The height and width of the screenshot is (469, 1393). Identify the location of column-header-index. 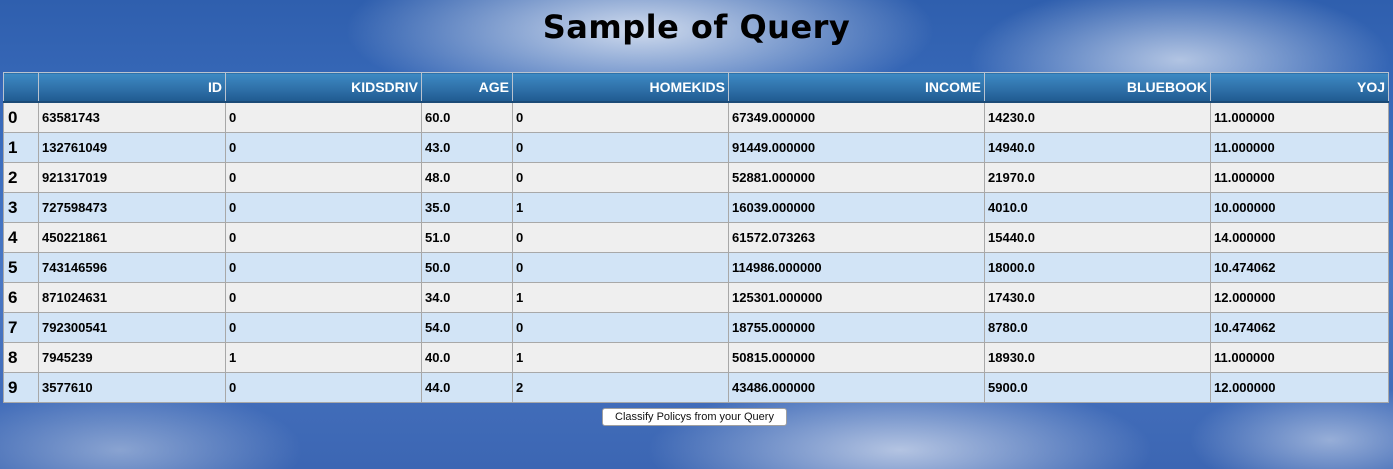
(21, 87).